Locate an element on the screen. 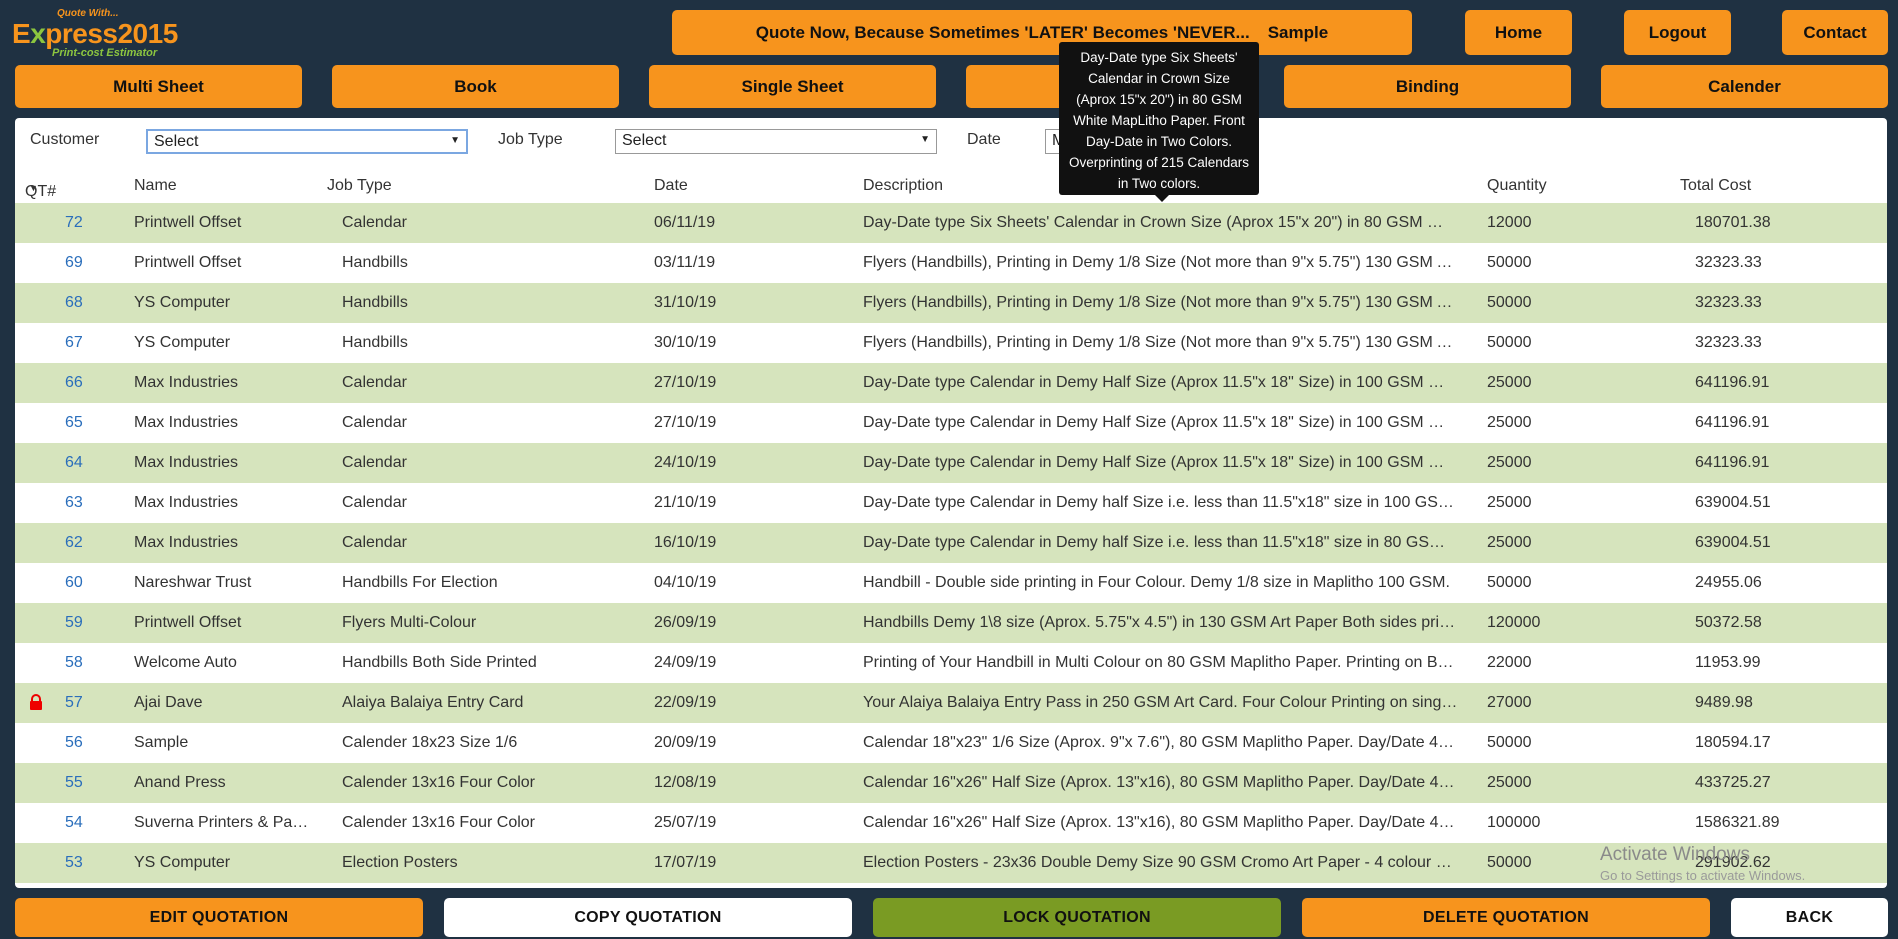 Image resolution: width=1898 pixels, height=939 pixels. cell-qt: 66 is located at coordinates (74, 383).